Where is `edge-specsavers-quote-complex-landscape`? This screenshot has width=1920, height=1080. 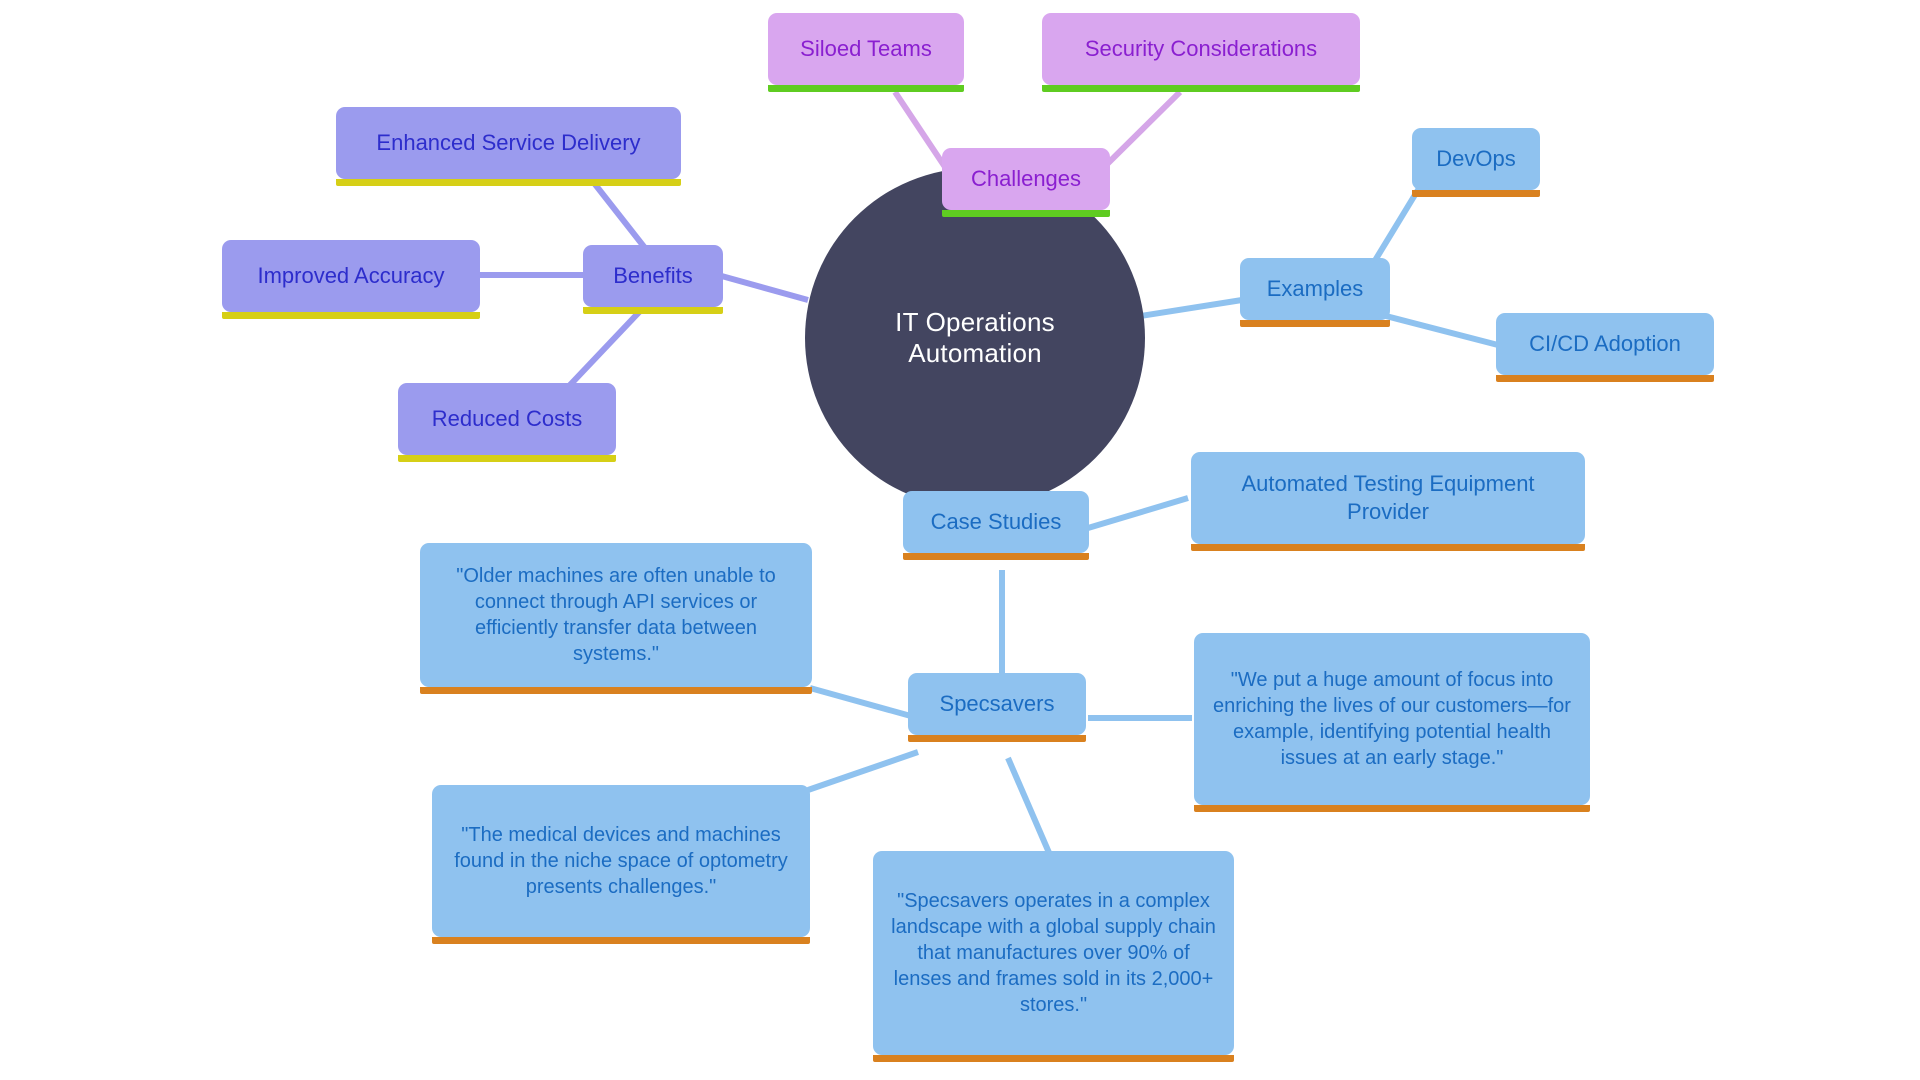 edge-specsavers-quote-complex-landscape is located at coordinates (1029, 806).